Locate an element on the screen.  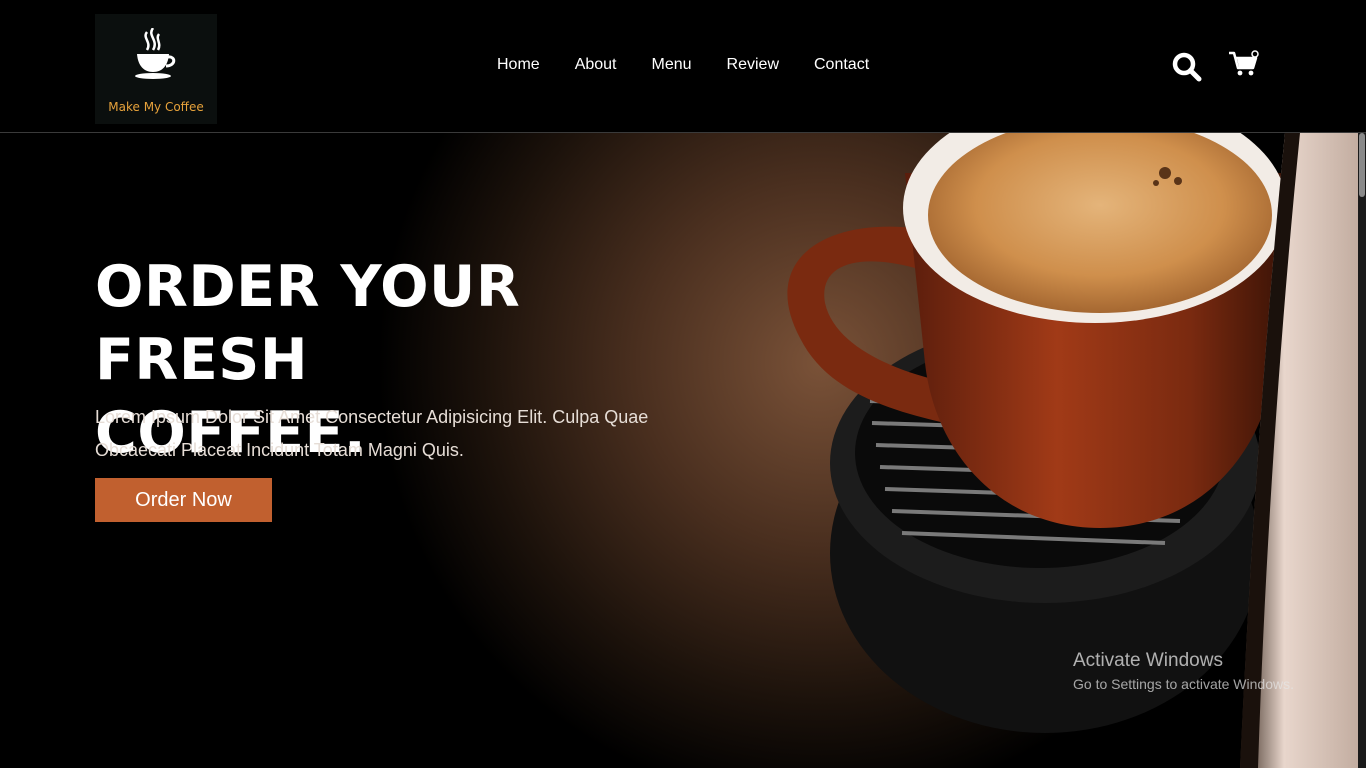
main-nav: Home About Menu Review Contact is located at coordinates (683, 65).